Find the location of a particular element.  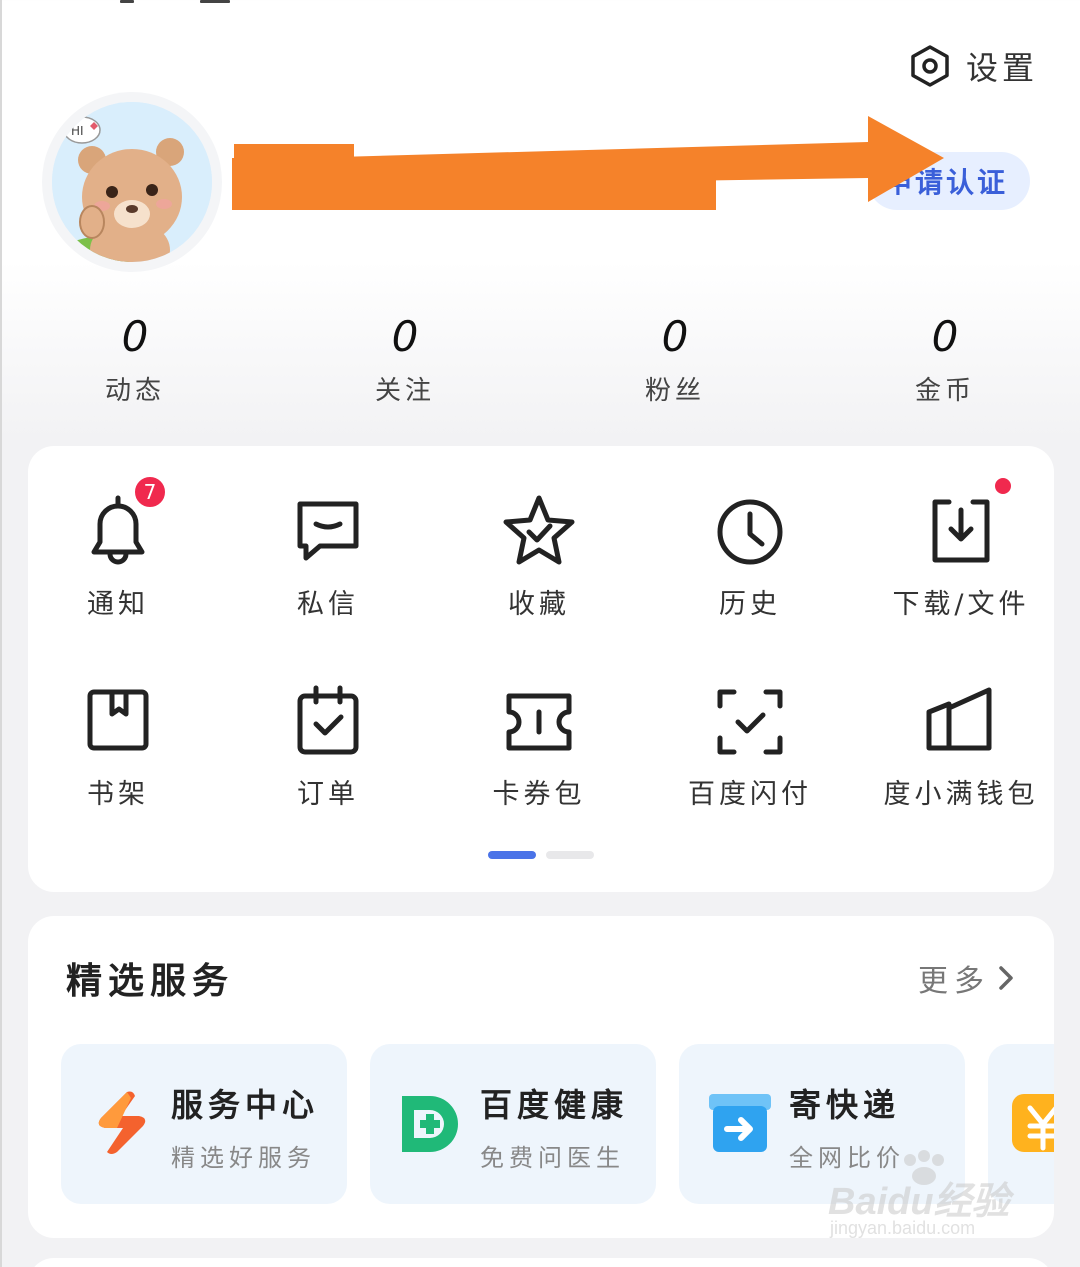

service-name: 寄快递 is located at coordinates (845, 1105).